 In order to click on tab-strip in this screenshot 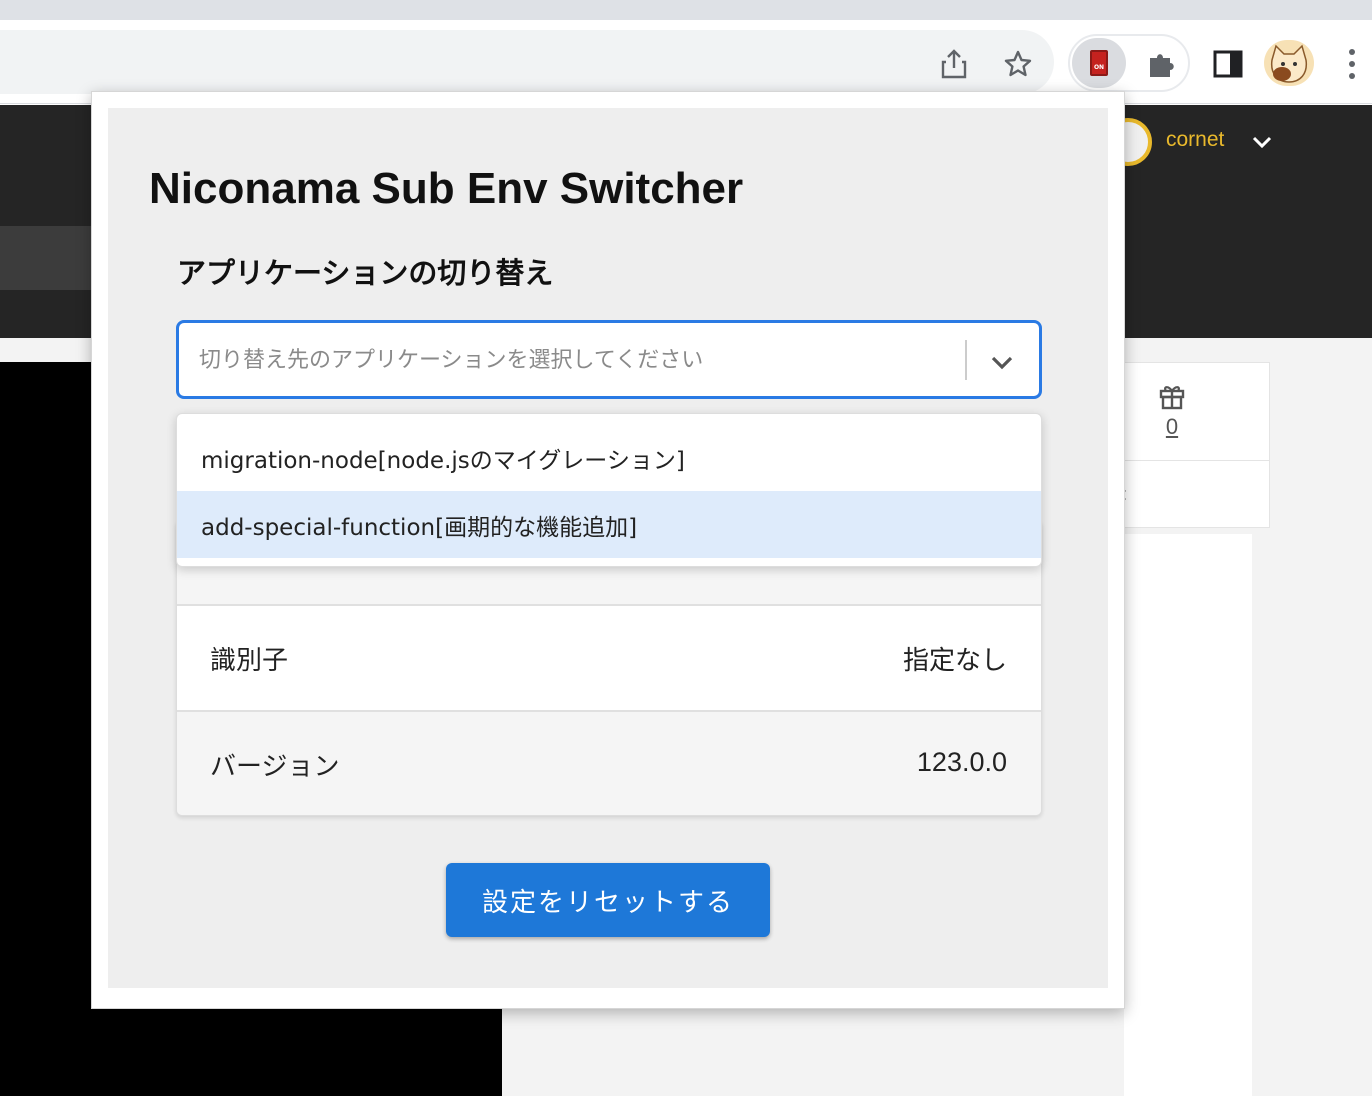, I will do `click(686, 10)`.